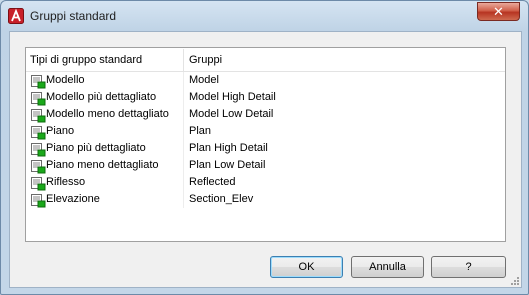 This screenshot has width=529, height=295. I want to click on group-type-label: Modello, so click(65, 80).